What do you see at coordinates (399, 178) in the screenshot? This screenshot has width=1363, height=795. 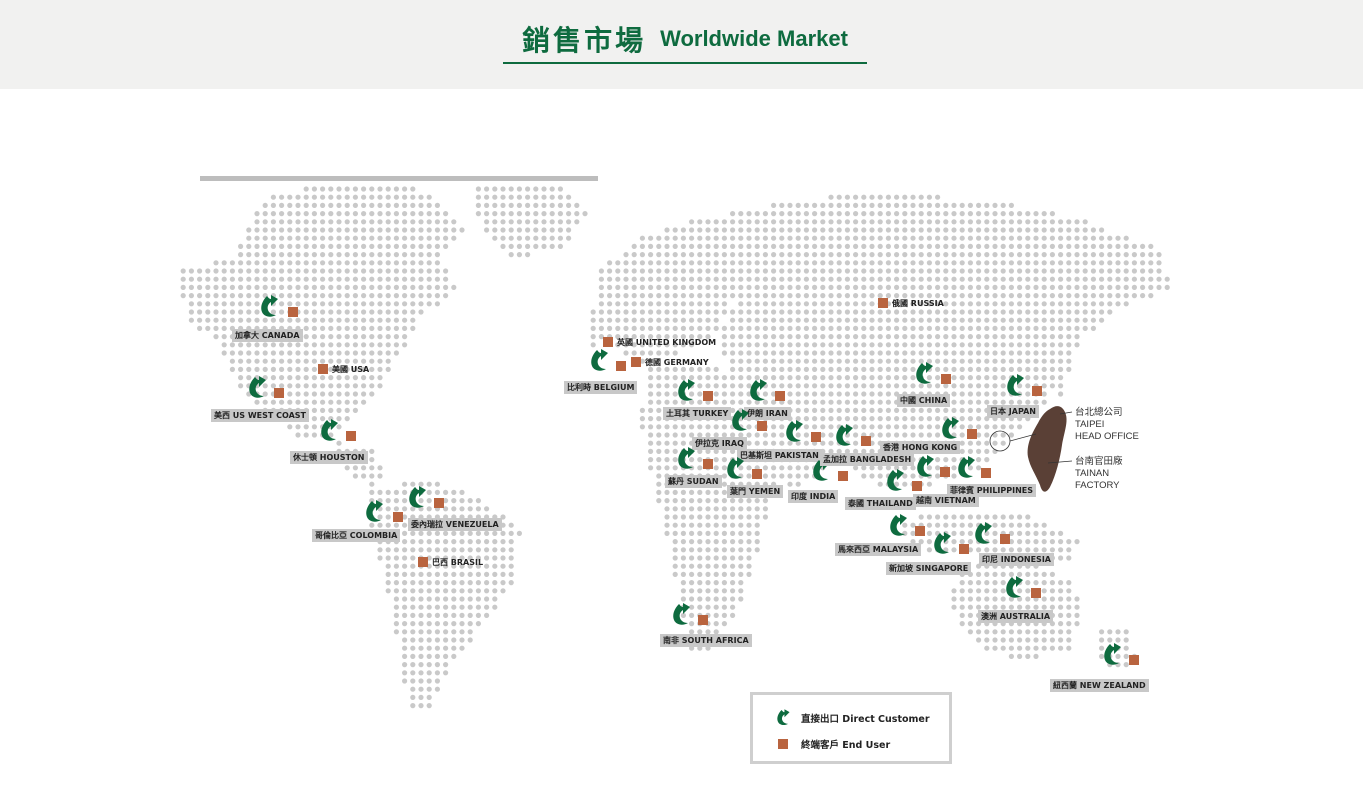 I see `top-gray-bar` at bounding box center [399, 178].